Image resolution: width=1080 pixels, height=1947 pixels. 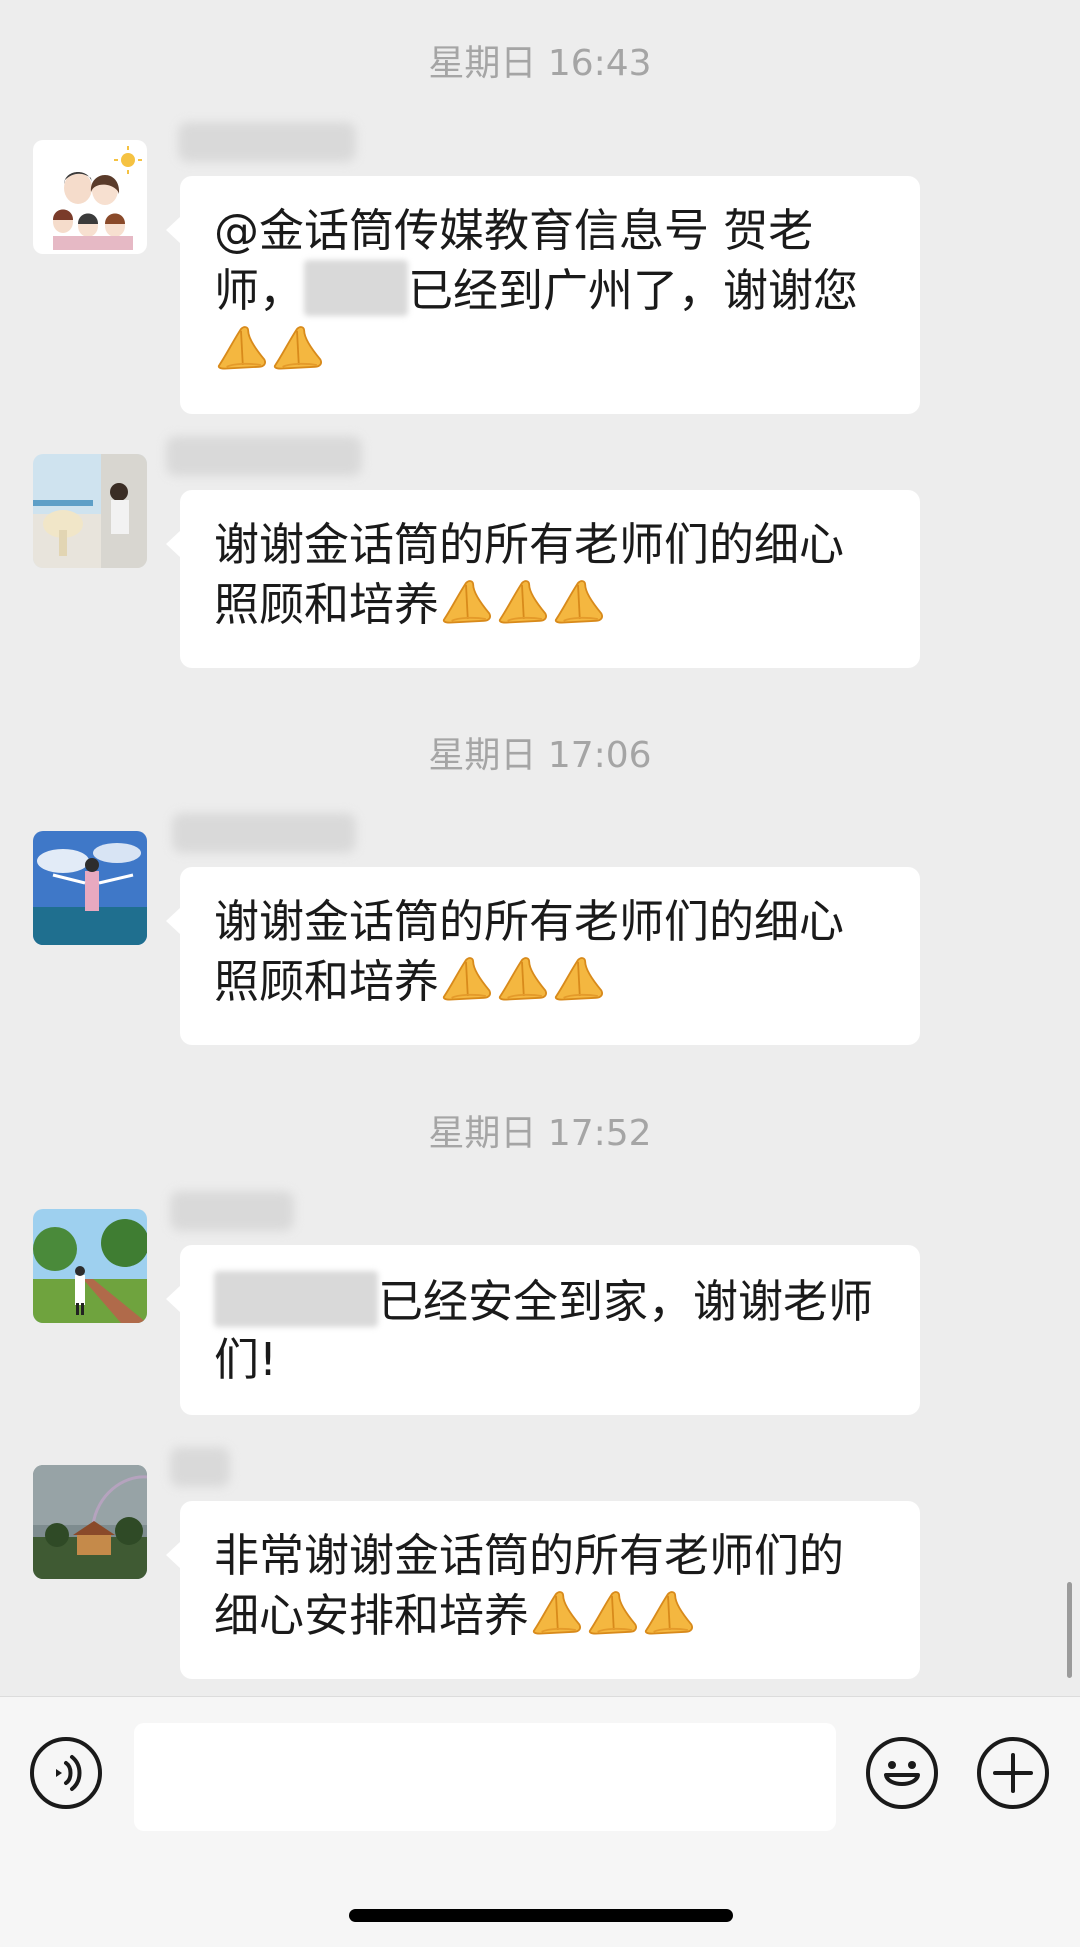 I want to click on plus-icon, so click(x=1013, y=1773).